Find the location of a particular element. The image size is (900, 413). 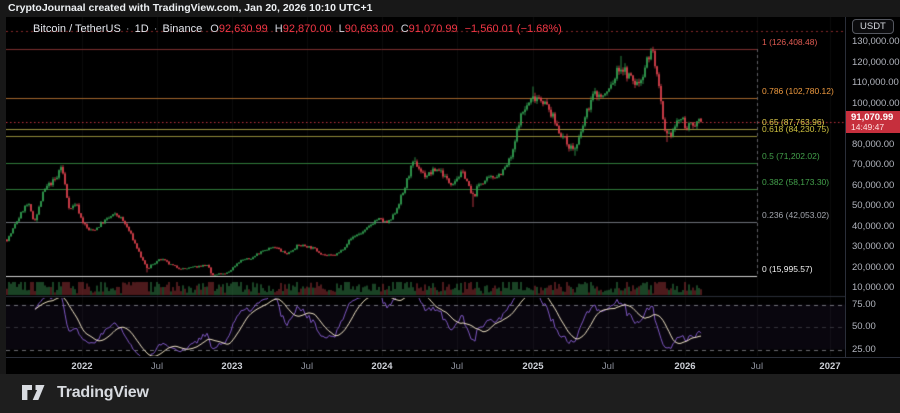

price-axis-label: 50,000.00 is located at coordinates (873, 205).